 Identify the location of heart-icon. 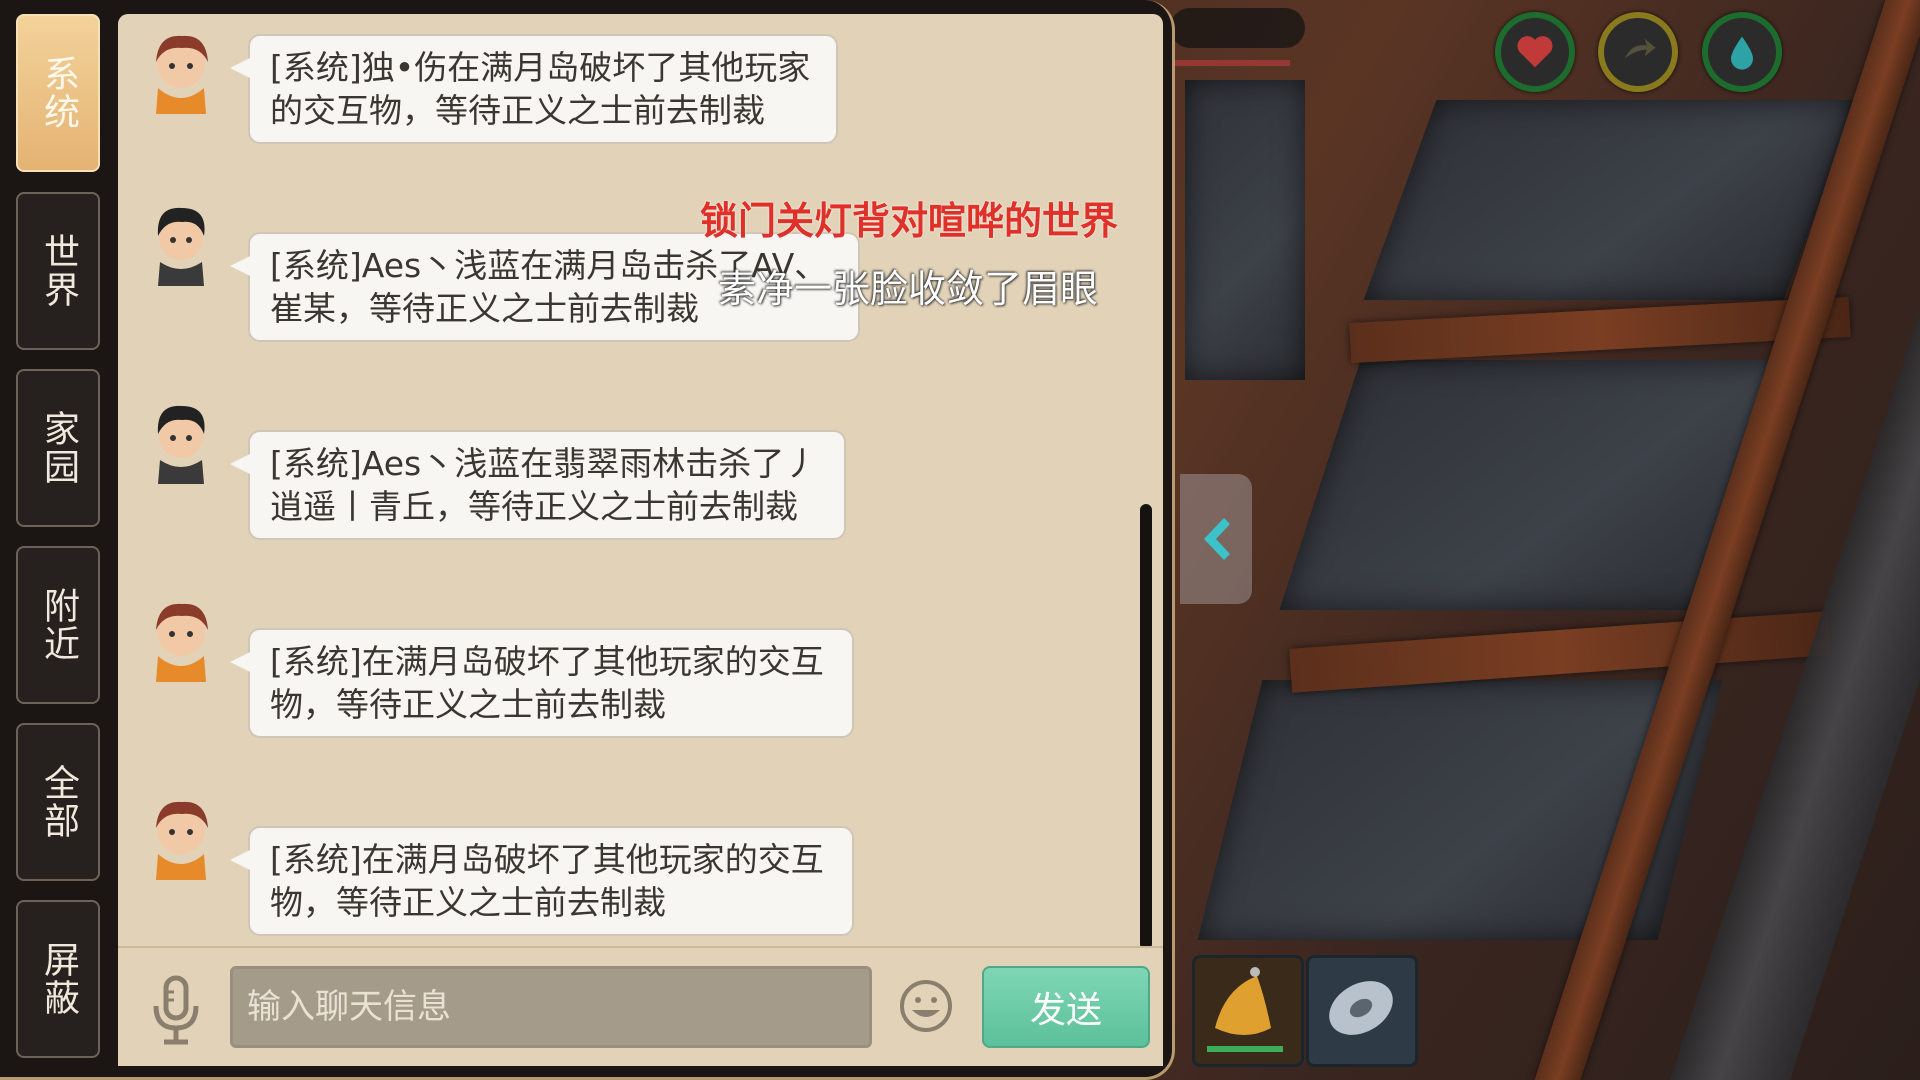
(1535, 52).